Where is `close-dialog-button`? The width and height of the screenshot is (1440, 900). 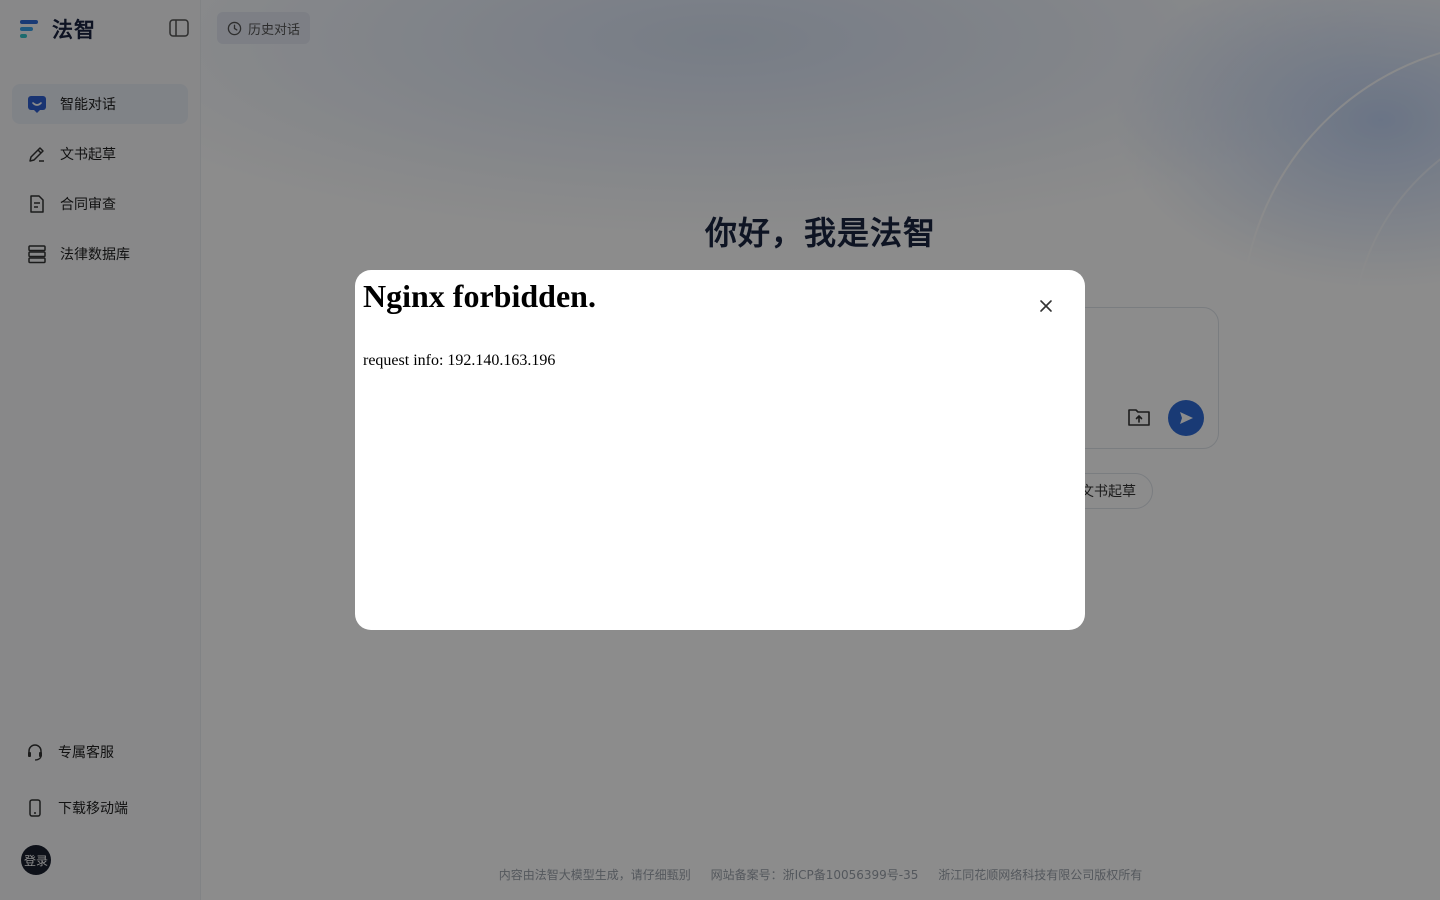 close-dialog-button is located at coordinates (1046, 306).